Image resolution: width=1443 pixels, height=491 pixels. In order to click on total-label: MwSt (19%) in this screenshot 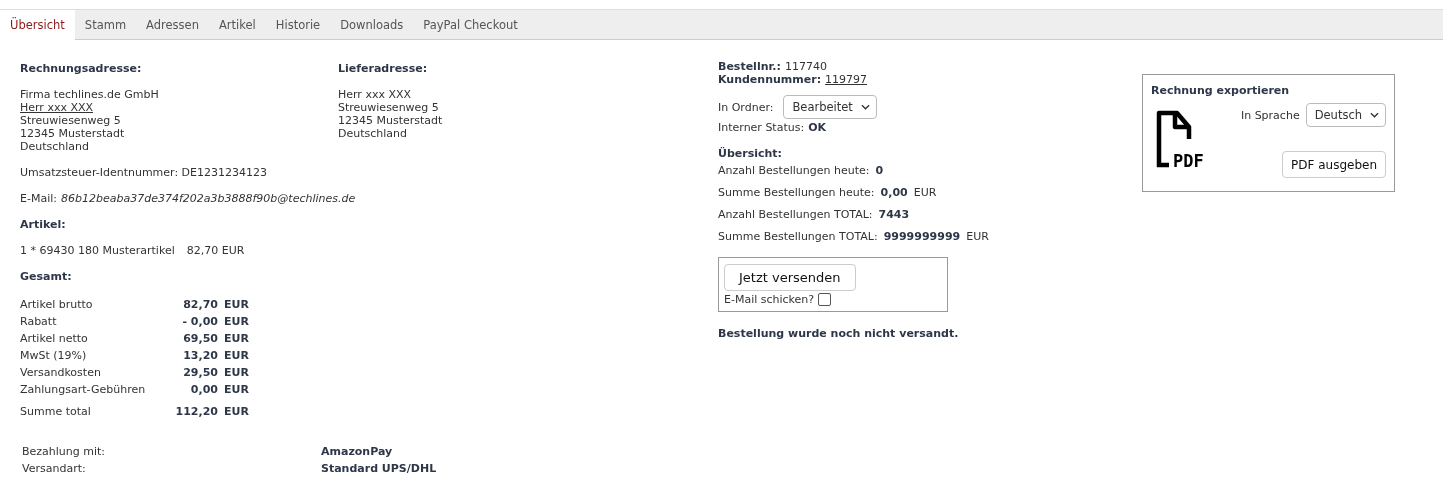, I will do `click(54, 355)`.